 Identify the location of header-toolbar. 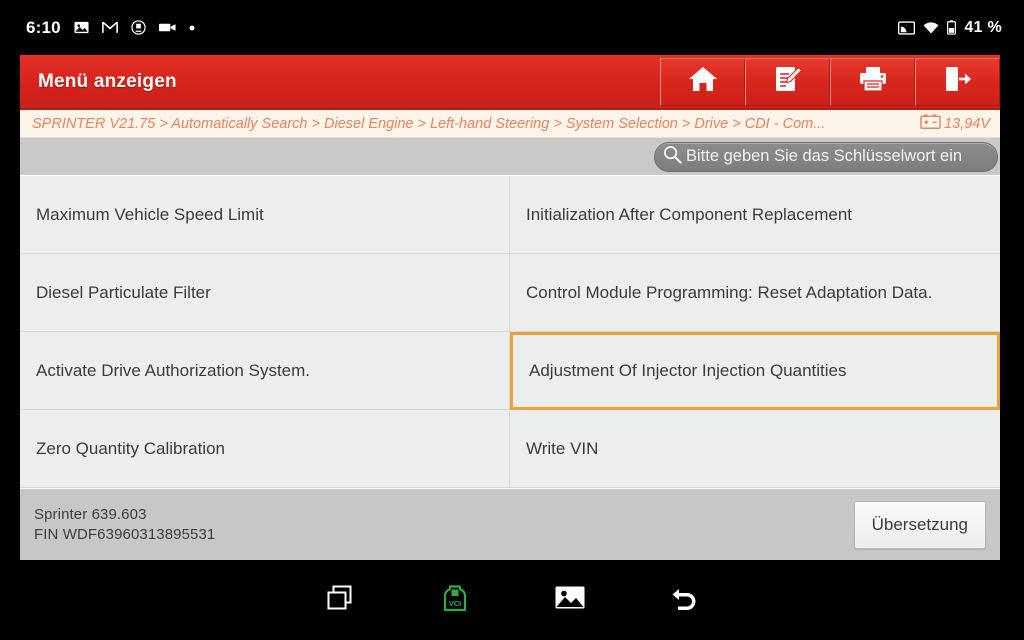
(830, 81).